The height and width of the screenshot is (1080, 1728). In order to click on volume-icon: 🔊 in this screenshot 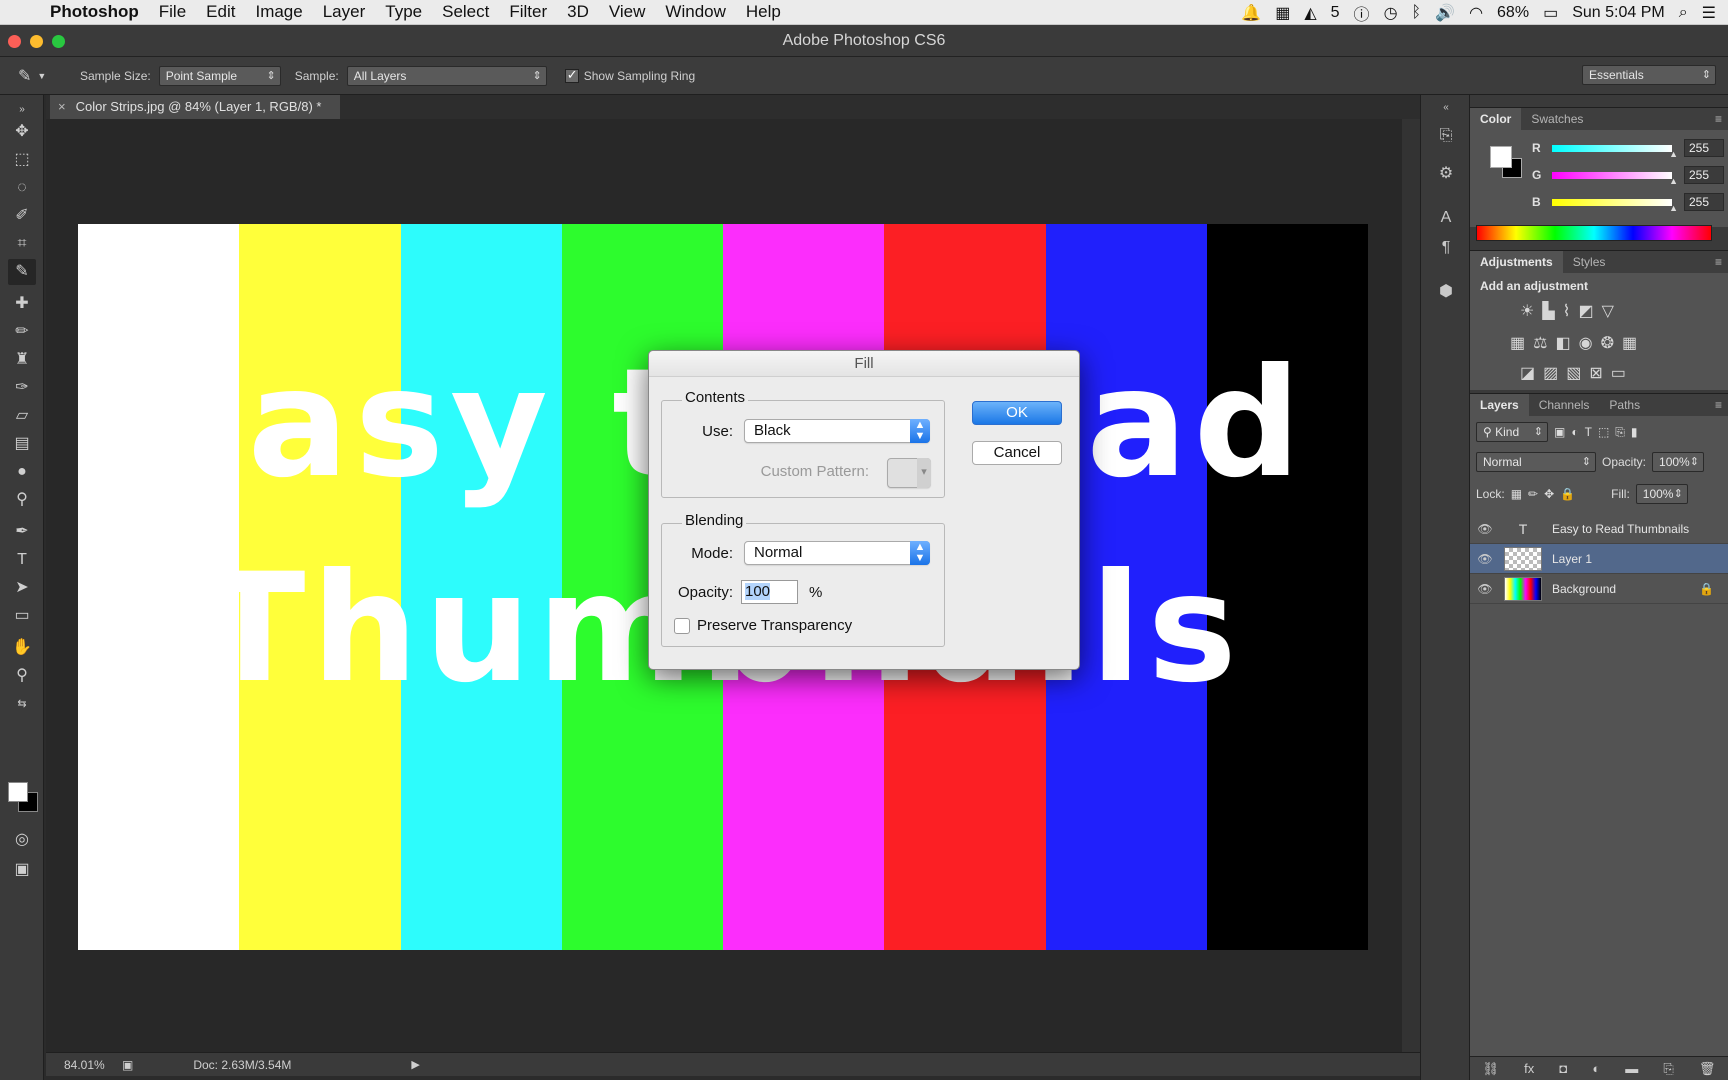, I will do `click(1445, 13)`.